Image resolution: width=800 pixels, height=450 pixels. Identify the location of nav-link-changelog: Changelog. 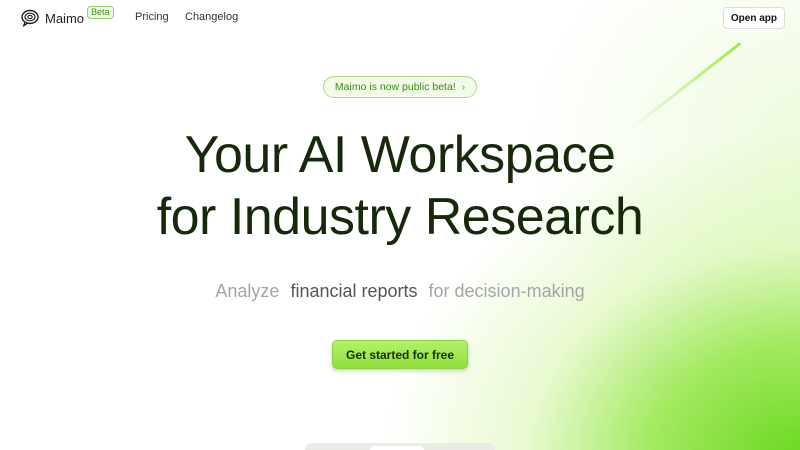
(211, 17).